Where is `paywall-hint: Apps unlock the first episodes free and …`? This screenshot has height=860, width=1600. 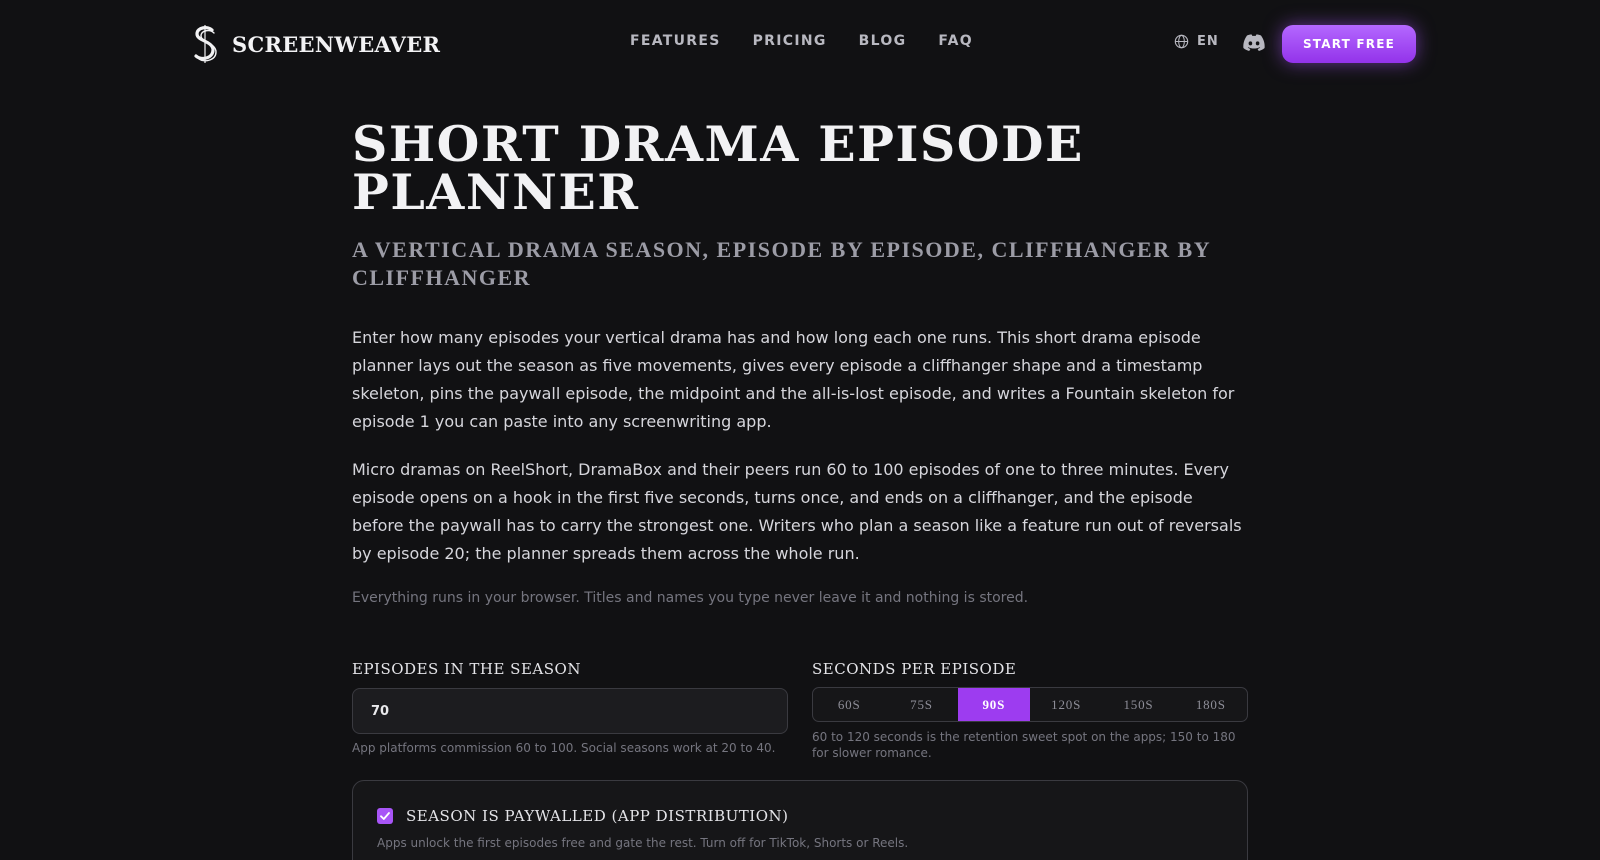
paywall-hint: Apps unlock the first episodes free and … is located at coordinates (643, 843).